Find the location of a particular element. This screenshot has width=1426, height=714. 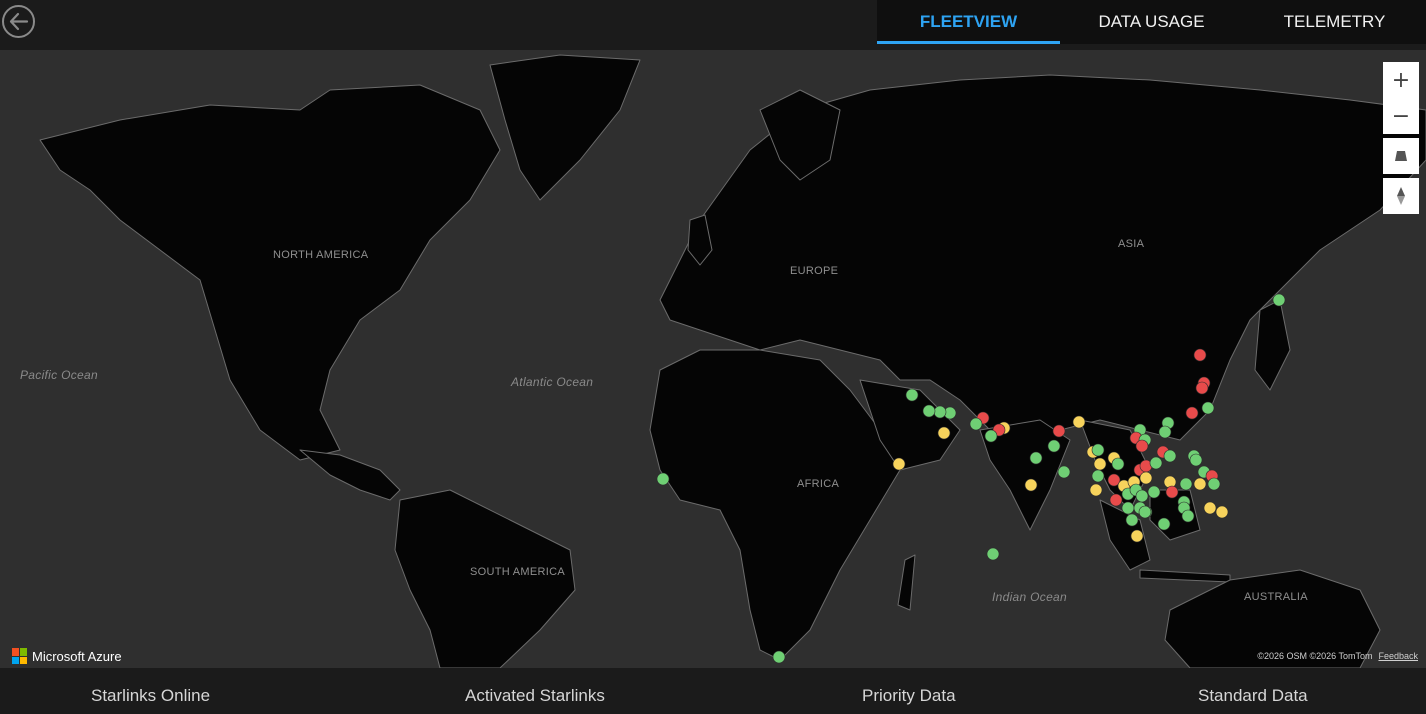

nav-tabs: FLEETVIEW DATA USAGE TELEMETRY is located at coordinates (1151, 22).